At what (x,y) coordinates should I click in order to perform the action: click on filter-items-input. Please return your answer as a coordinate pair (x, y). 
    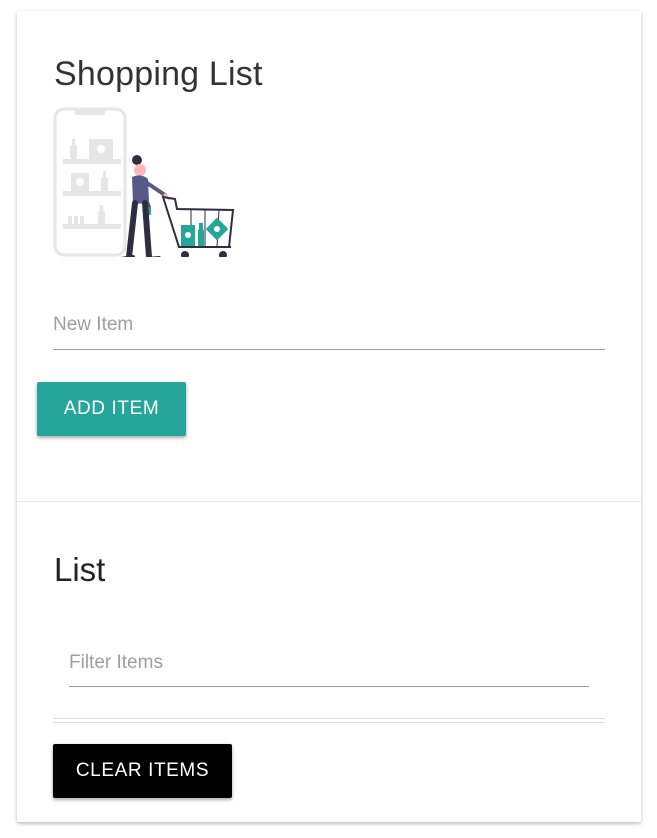
    Looking at the image, I should click on (329, 662).